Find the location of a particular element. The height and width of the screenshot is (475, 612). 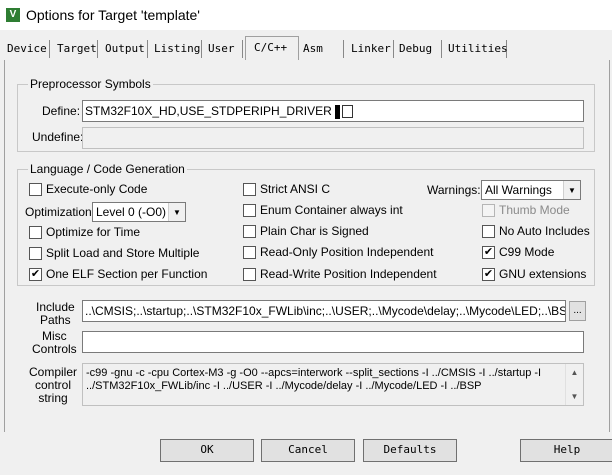

optimize-time-checkbox is located at coordinates (35, 232).